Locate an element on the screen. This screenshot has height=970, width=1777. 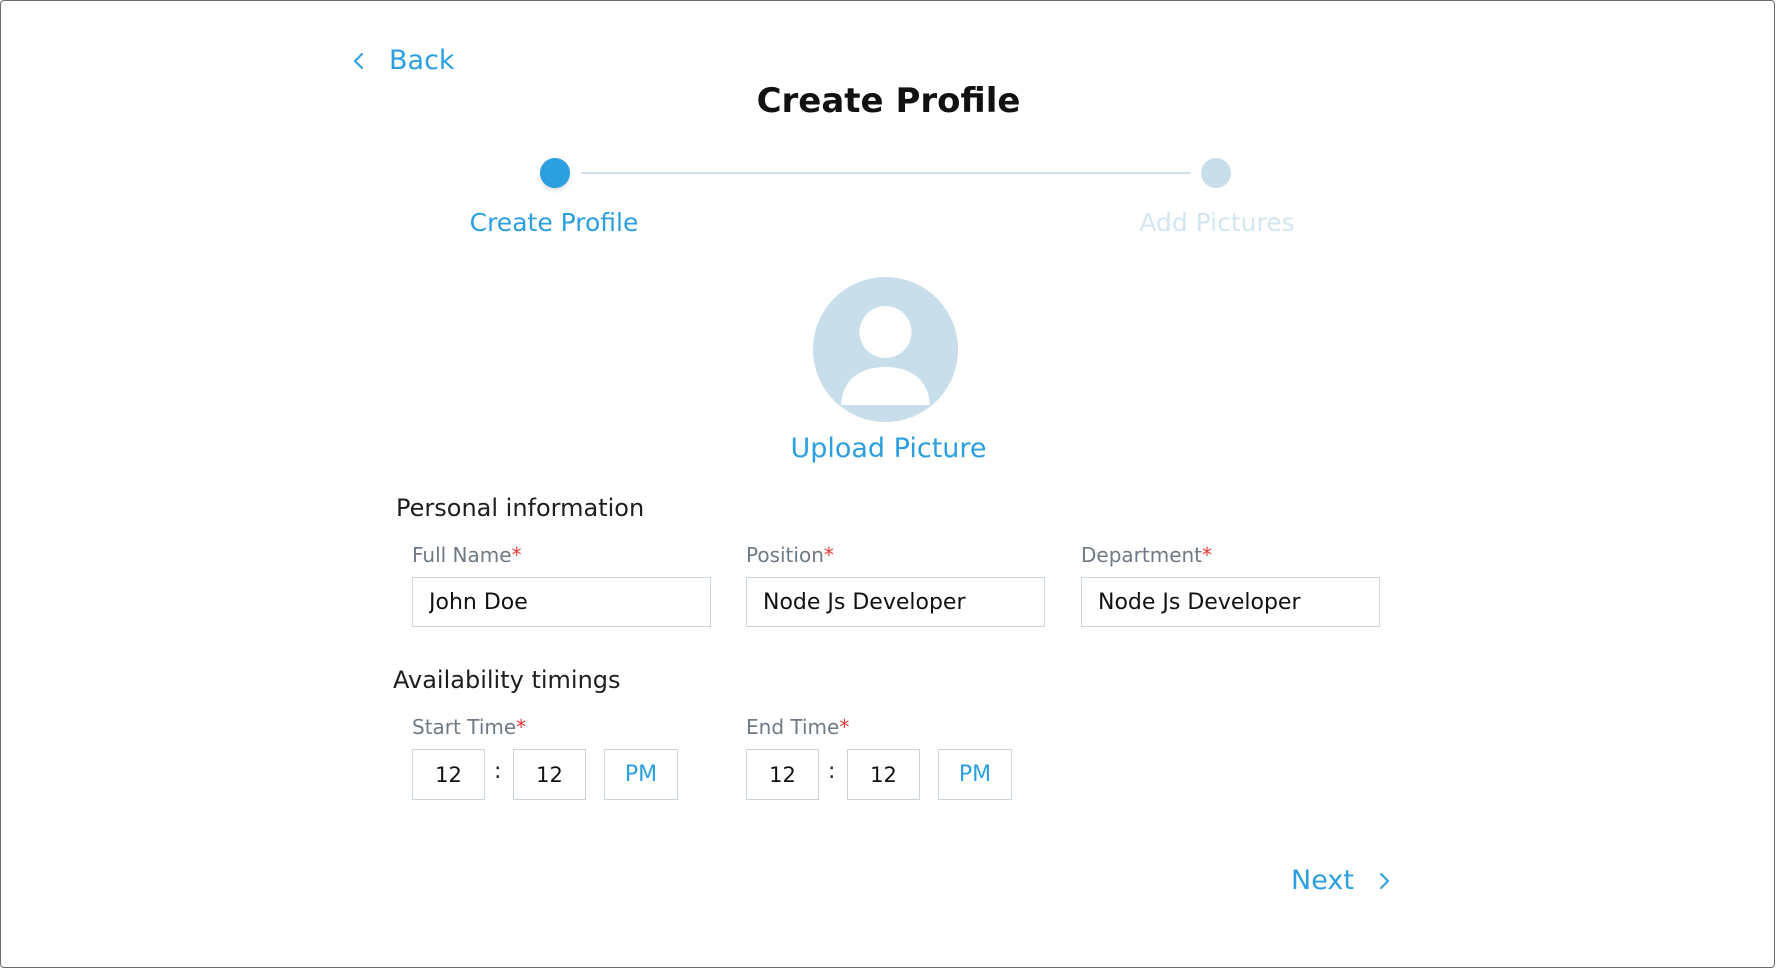
step-dot-add-pictures is located at coordinates (1216, 173).